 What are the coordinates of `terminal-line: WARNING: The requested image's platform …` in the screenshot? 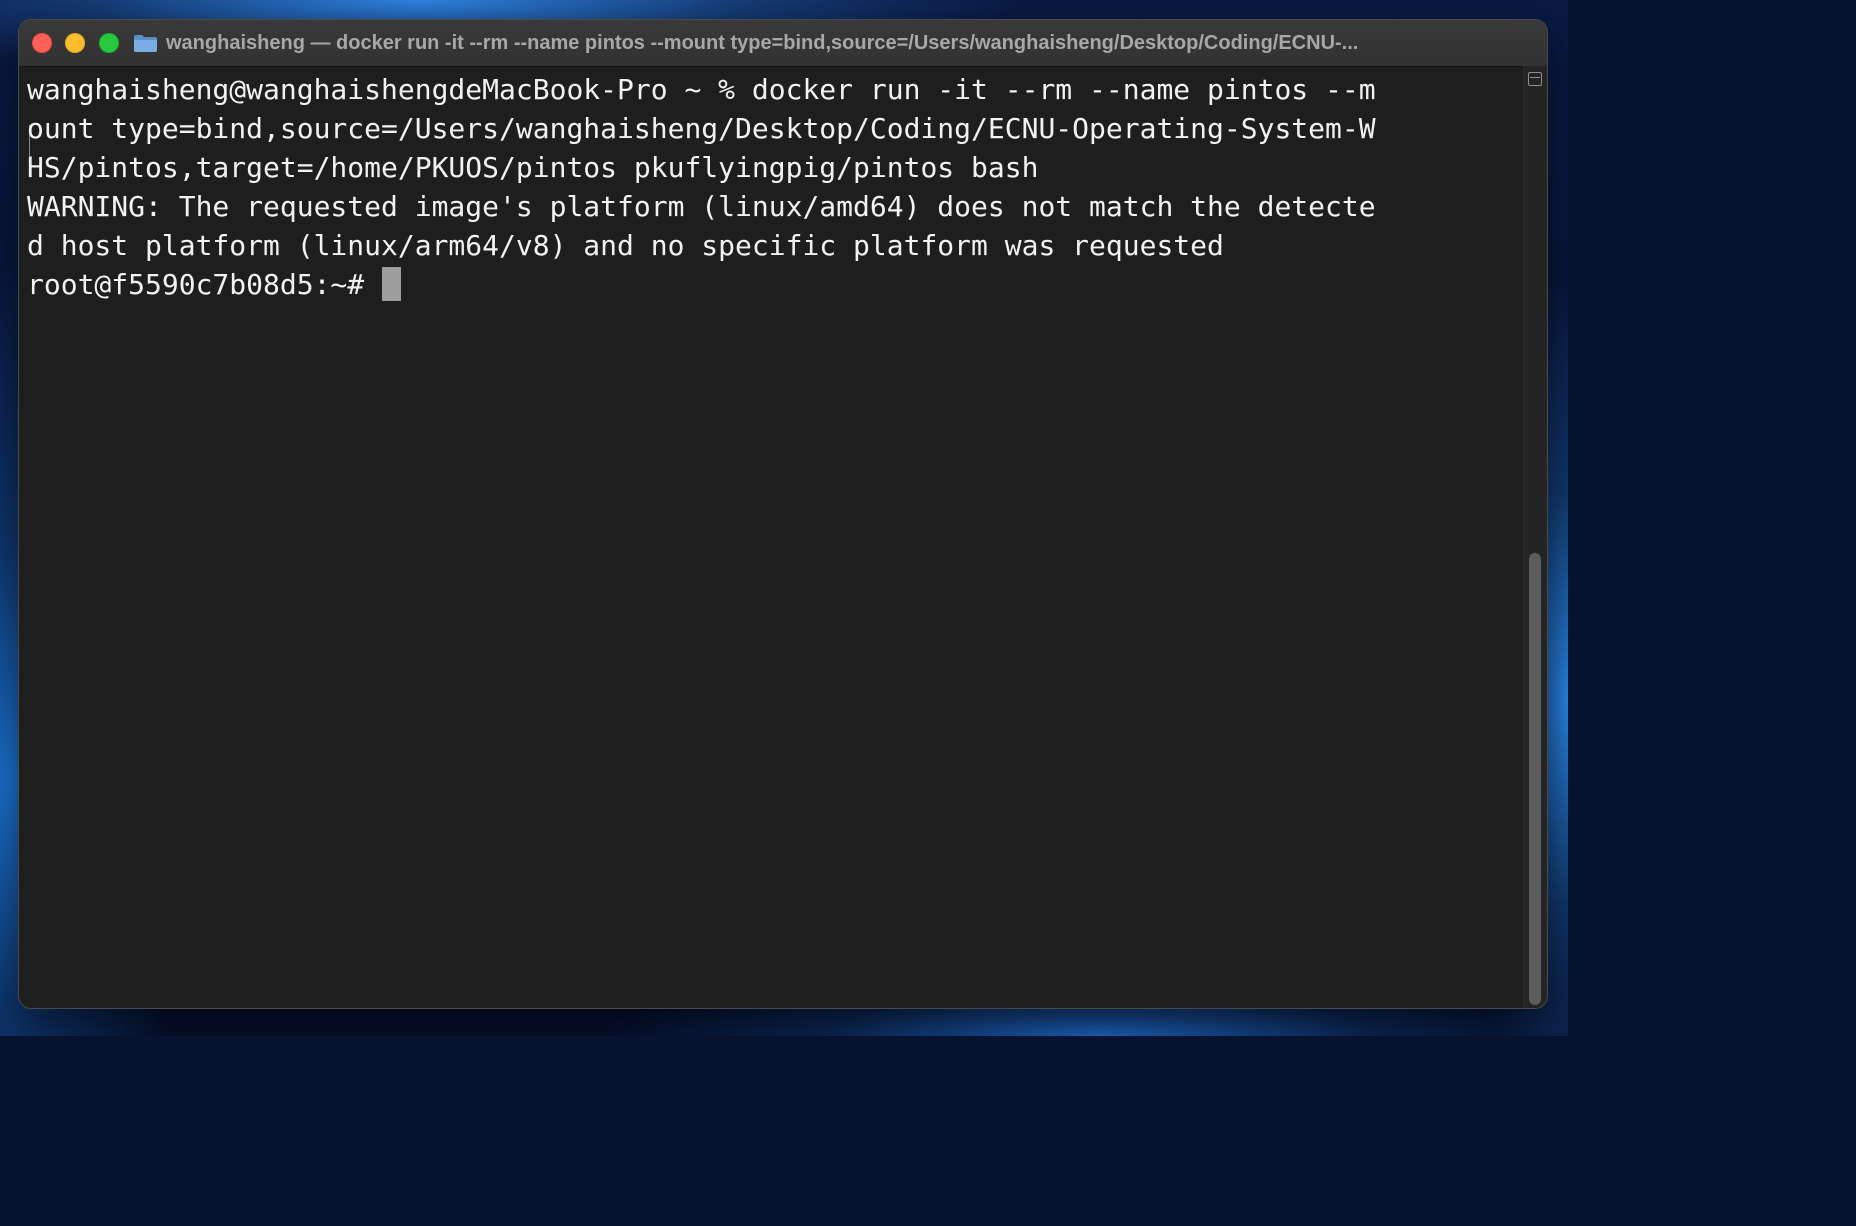 It's located at (701, 206).